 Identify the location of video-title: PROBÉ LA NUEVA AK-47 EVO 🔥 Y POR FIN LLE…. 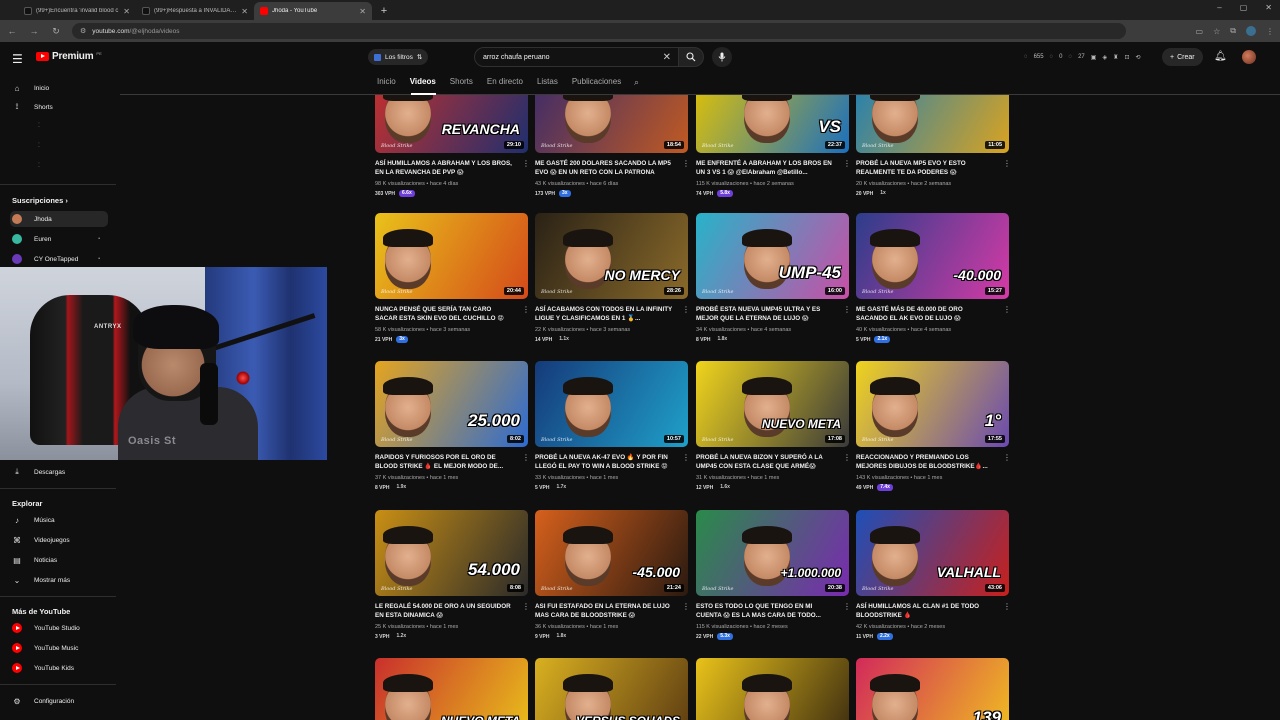
(605, 462).